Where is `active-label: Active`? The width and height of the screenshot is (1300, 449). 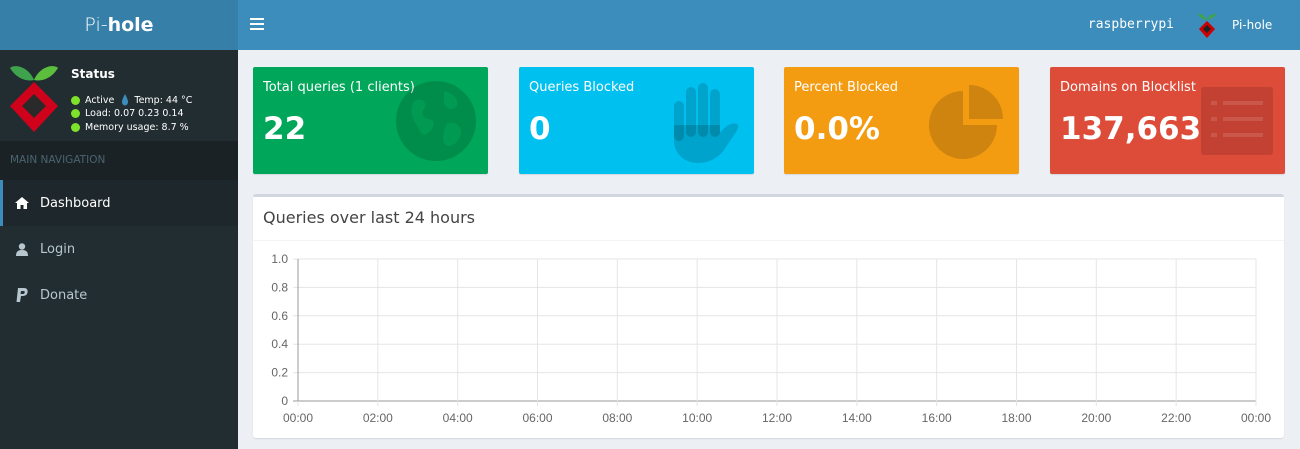 active-label: Active is located at coordinates (100, 100).